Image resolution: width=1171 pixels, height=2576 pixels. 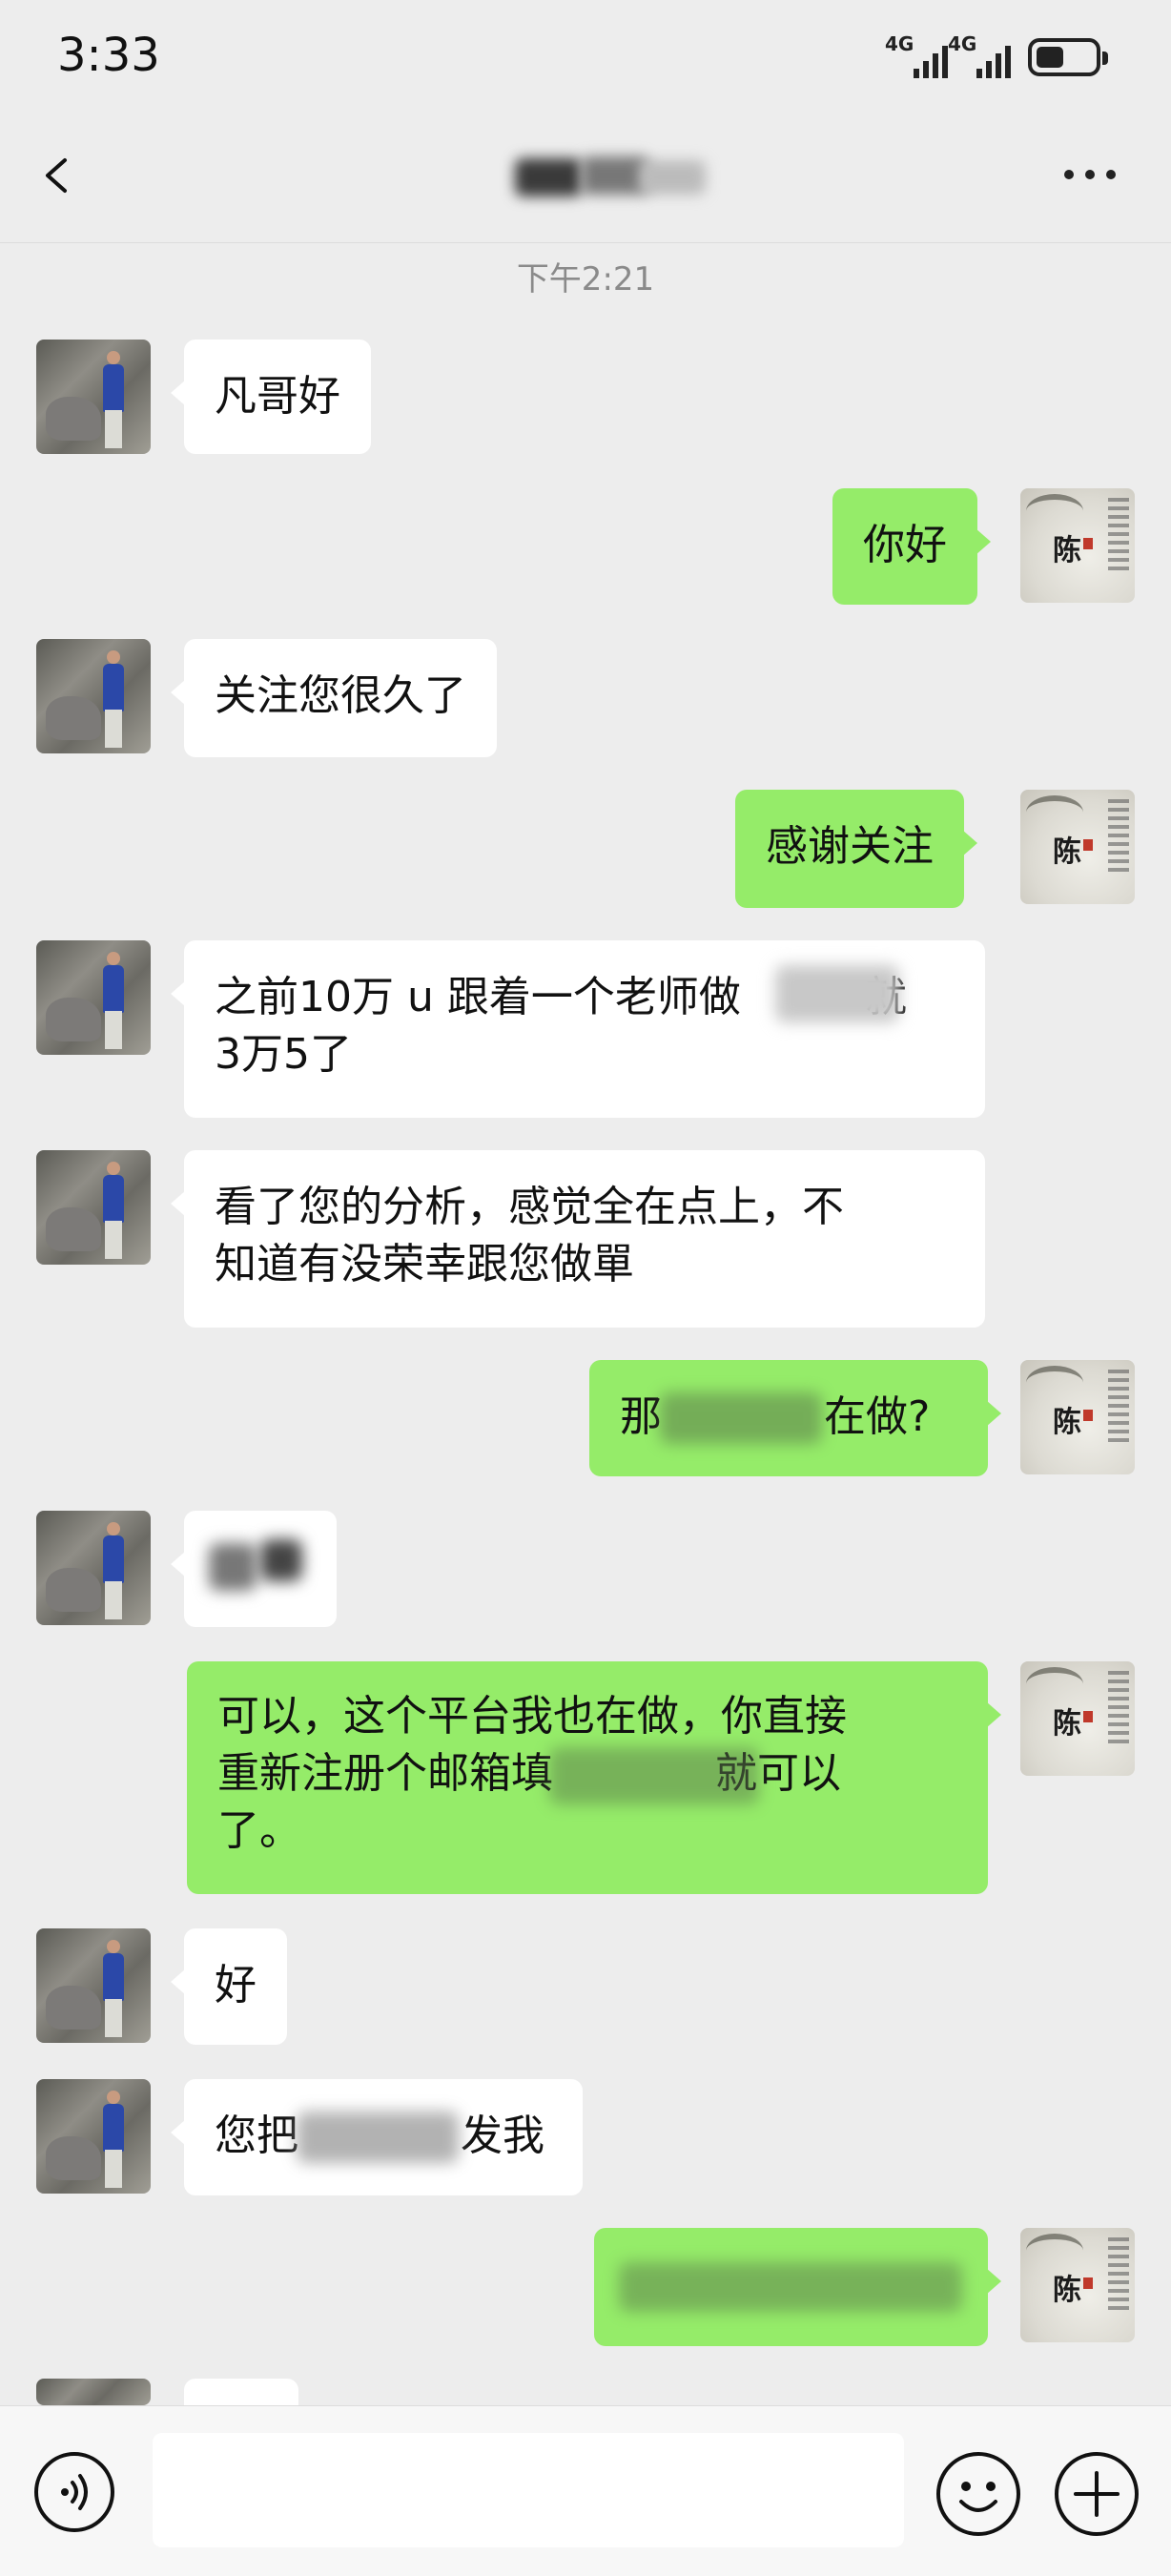 I want to click on signal-icon-2: 4G, so click(x=981, y=55).